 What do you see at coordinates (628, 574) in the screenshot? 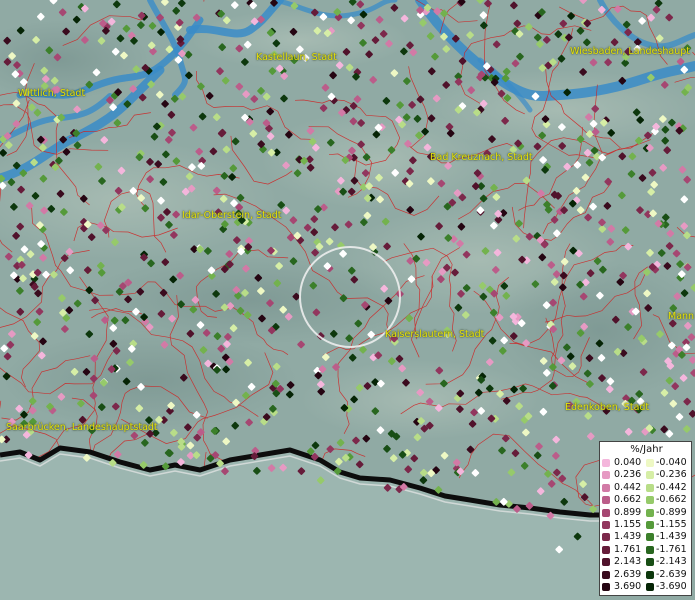
I see `legend-value-positive: 2.639` at bounding box center [628, 574].